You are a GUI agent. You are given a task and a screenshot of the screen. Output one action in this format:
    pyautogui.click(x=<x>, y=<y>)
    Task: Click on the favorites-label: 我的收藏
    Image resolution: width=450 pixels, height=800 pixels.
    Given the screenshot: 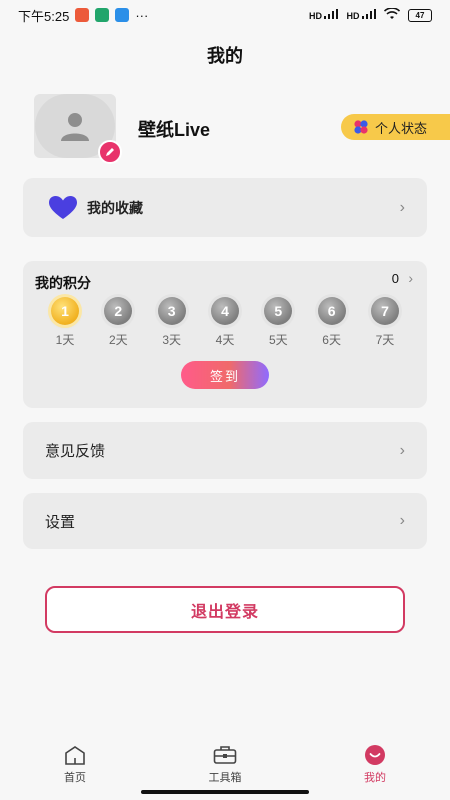 What is the action you would take?
    pyautogui.click(x=115, y=207)
    